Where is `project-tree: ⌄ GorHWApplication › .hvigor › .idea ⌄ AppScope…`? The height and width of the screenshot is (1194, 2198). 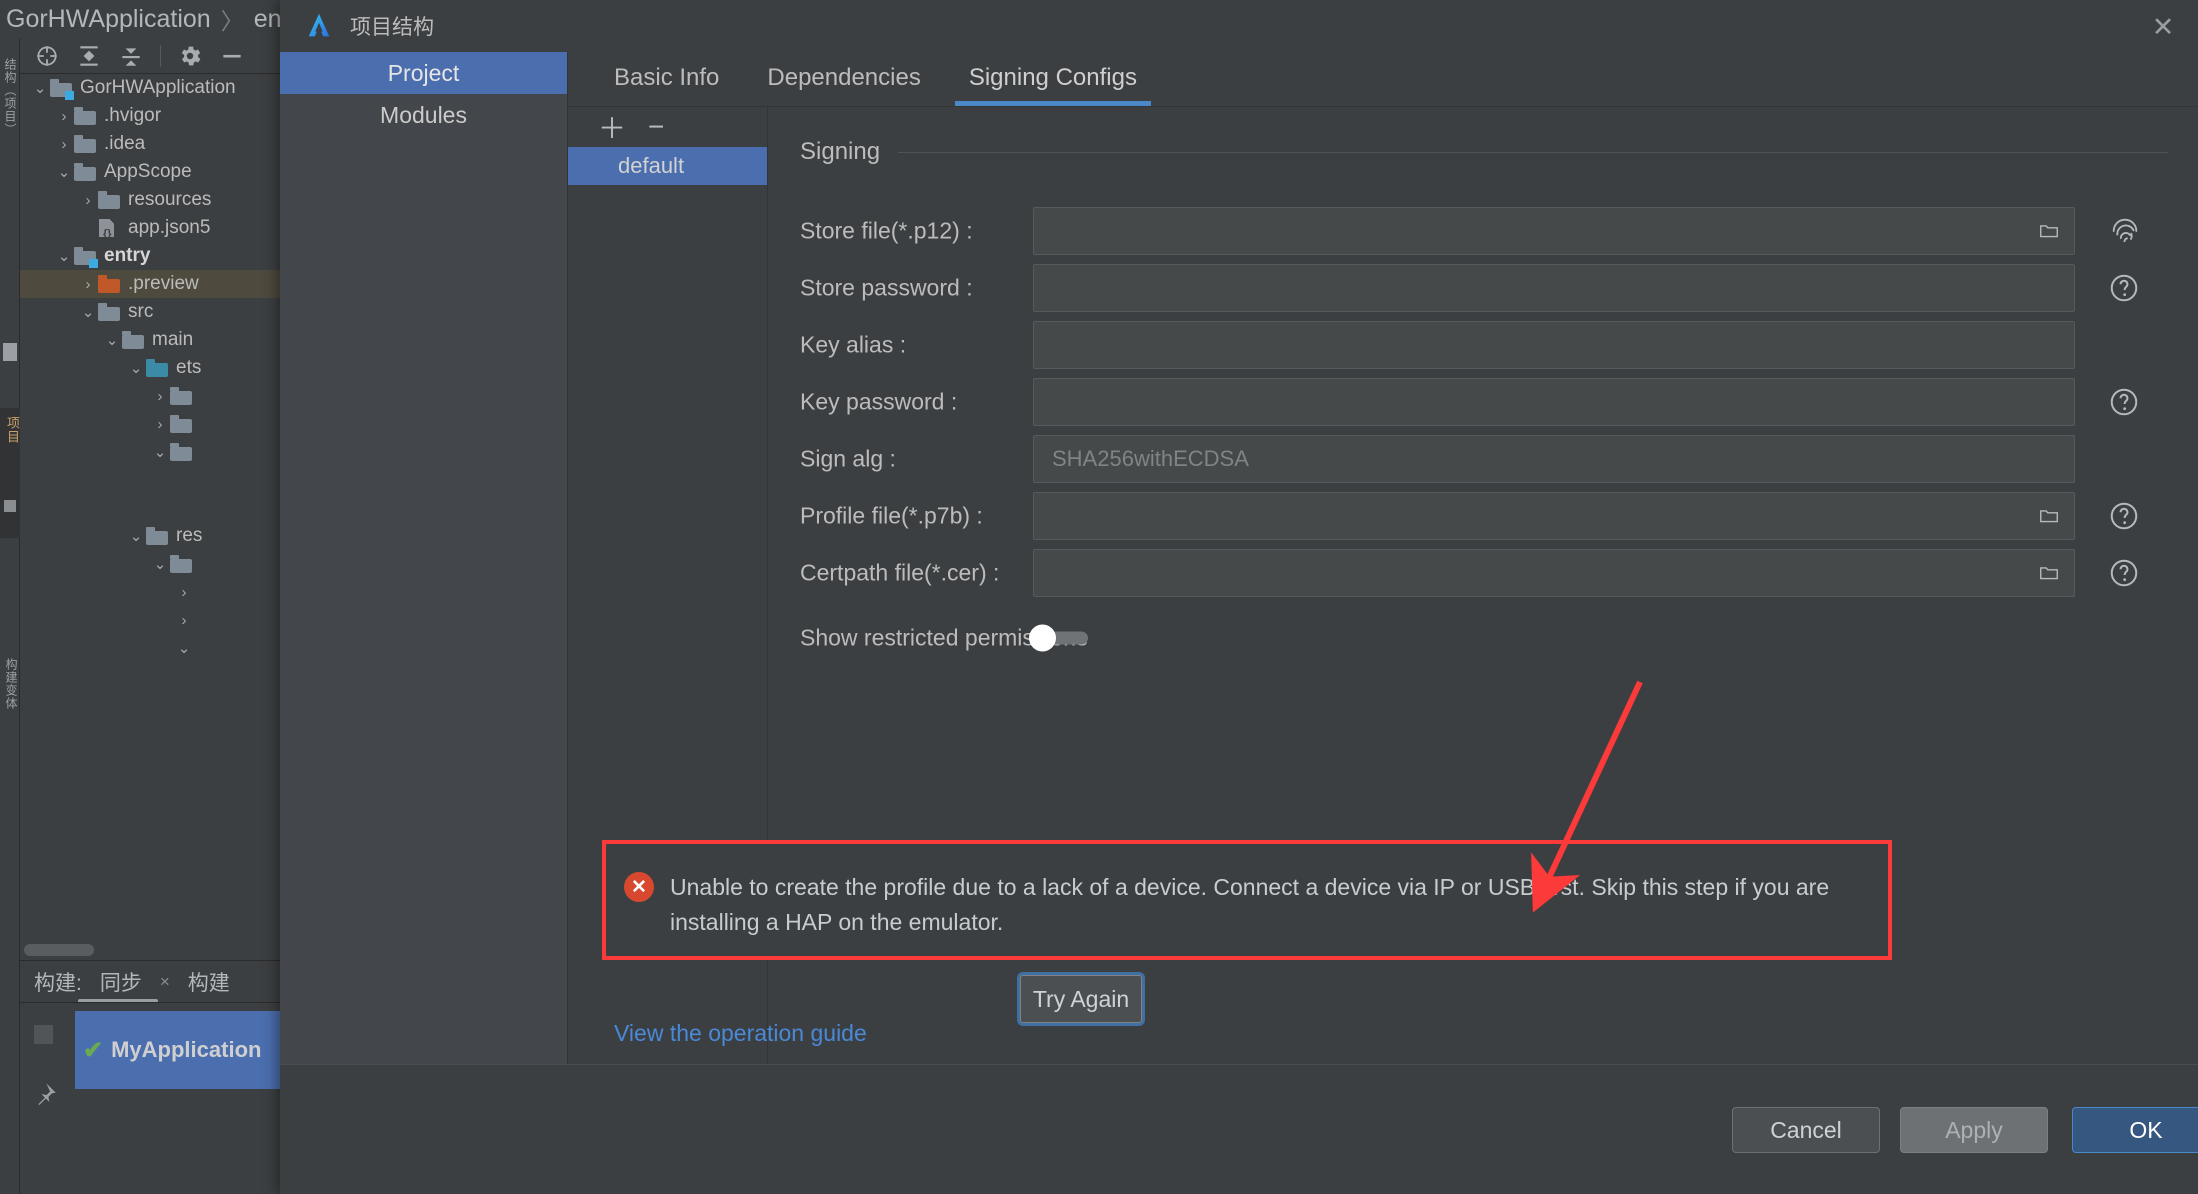
project-tree: ⌄ GorHWApplication › .hvigor › .idea ⌄ AppScope… is located at coordinates (160, 374).